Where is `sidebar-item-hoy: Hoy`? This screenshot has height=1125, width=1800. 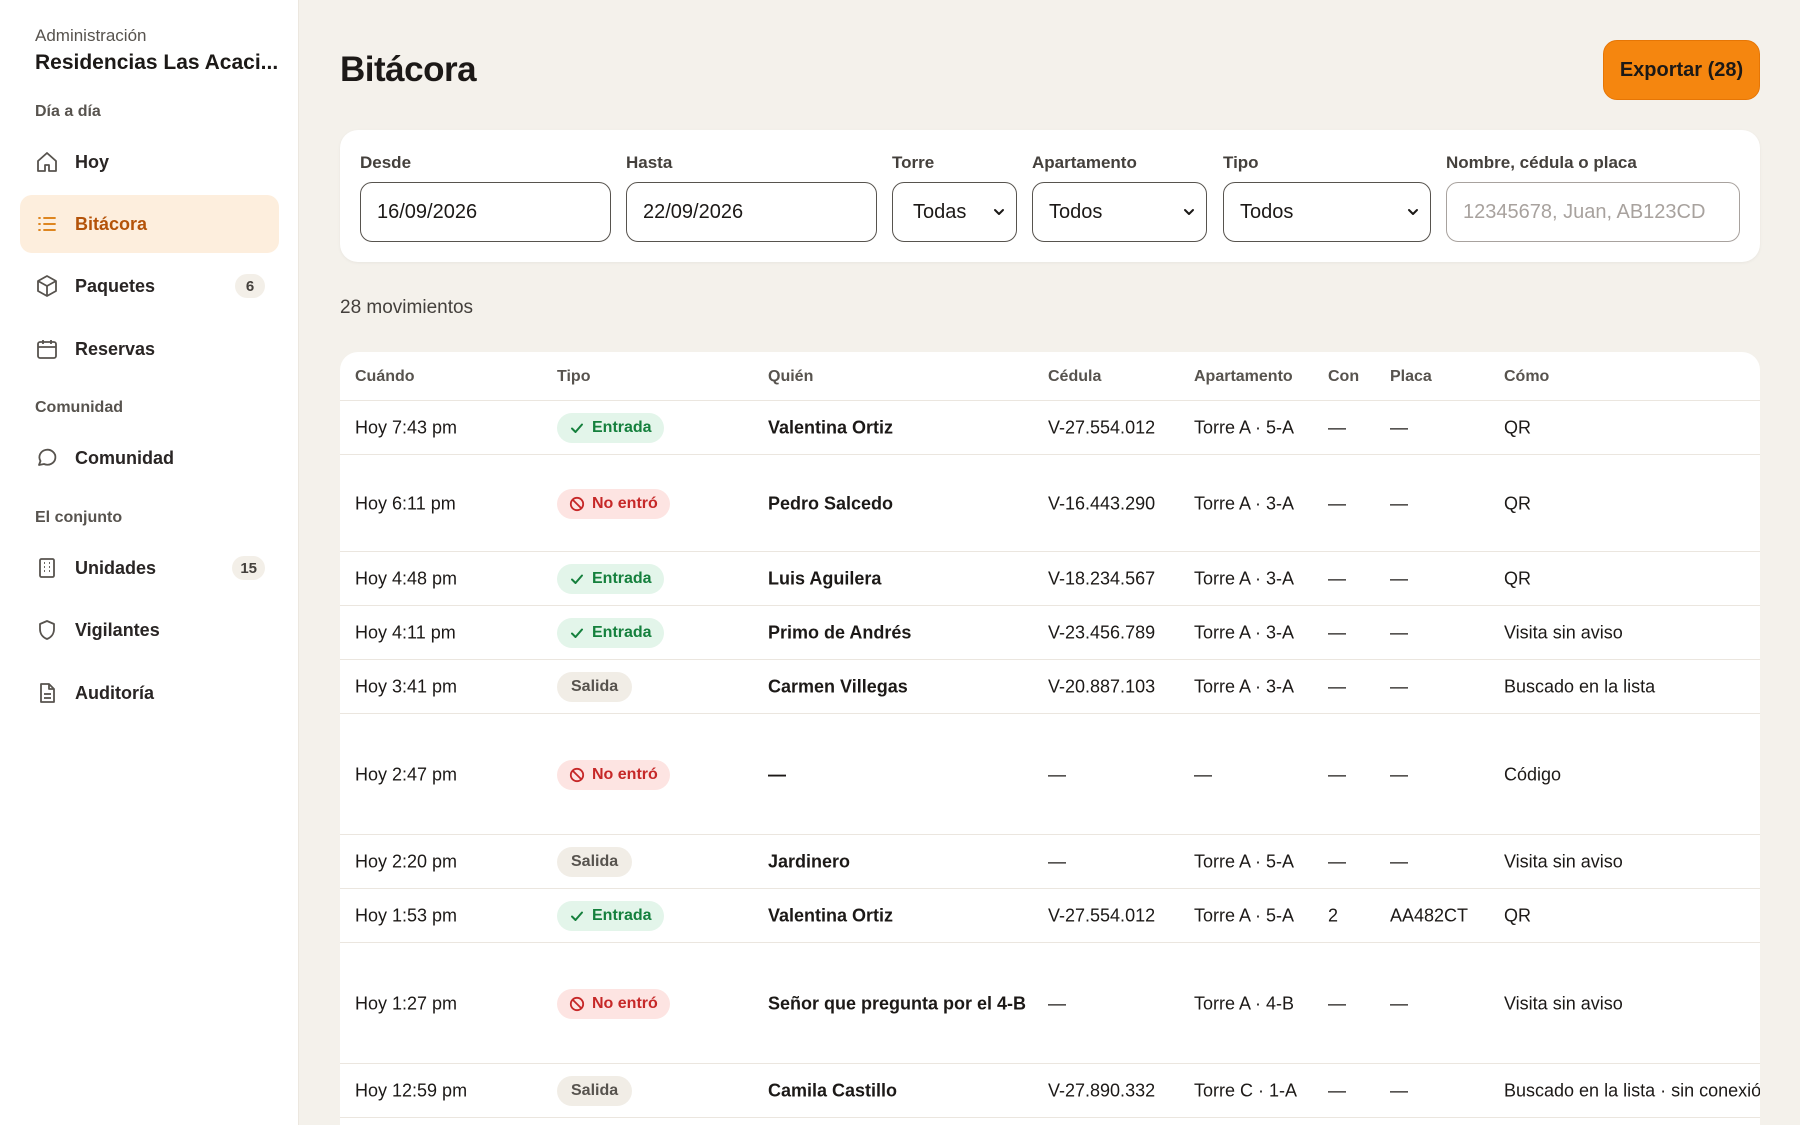 sidebar-item-hoy: Hoy is located at coordinates (149, 162).